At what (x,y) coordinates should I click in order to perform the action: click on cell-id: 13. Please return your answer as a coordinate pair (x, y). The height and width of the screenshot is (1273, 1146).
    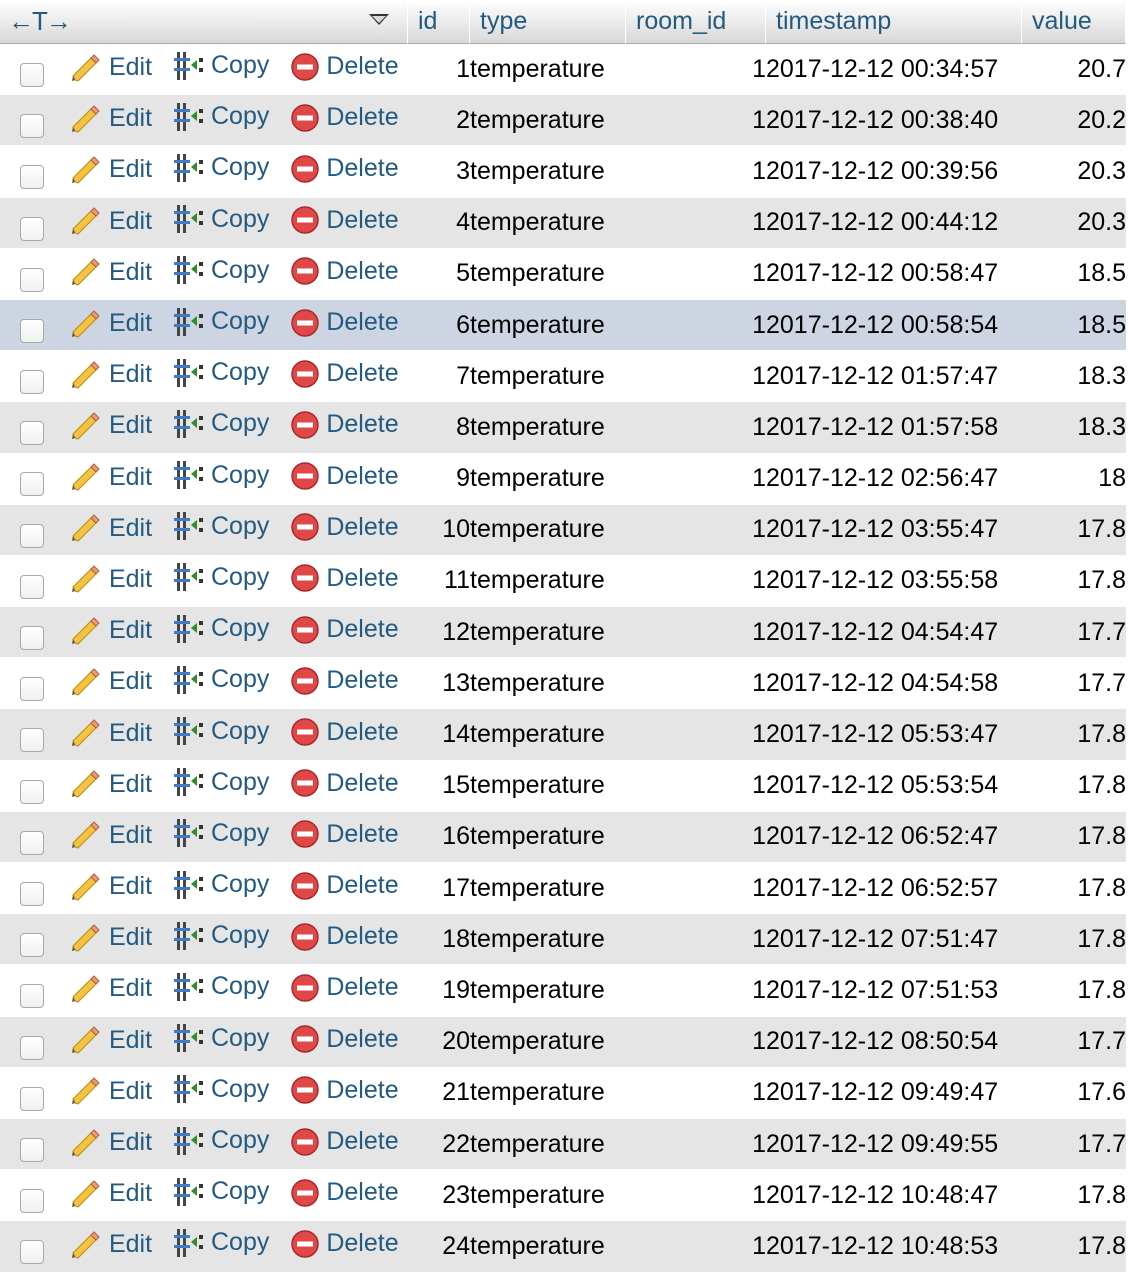
    Looking at the image, I should click on (439, 684).